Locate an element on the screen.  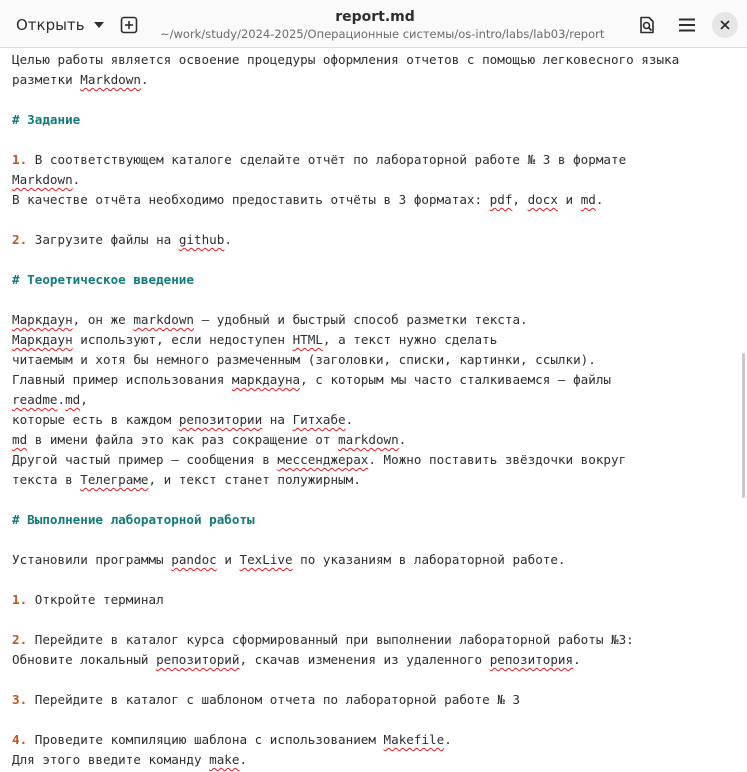
misspelled-word: маркдауна is located at coordinates (266, 379).